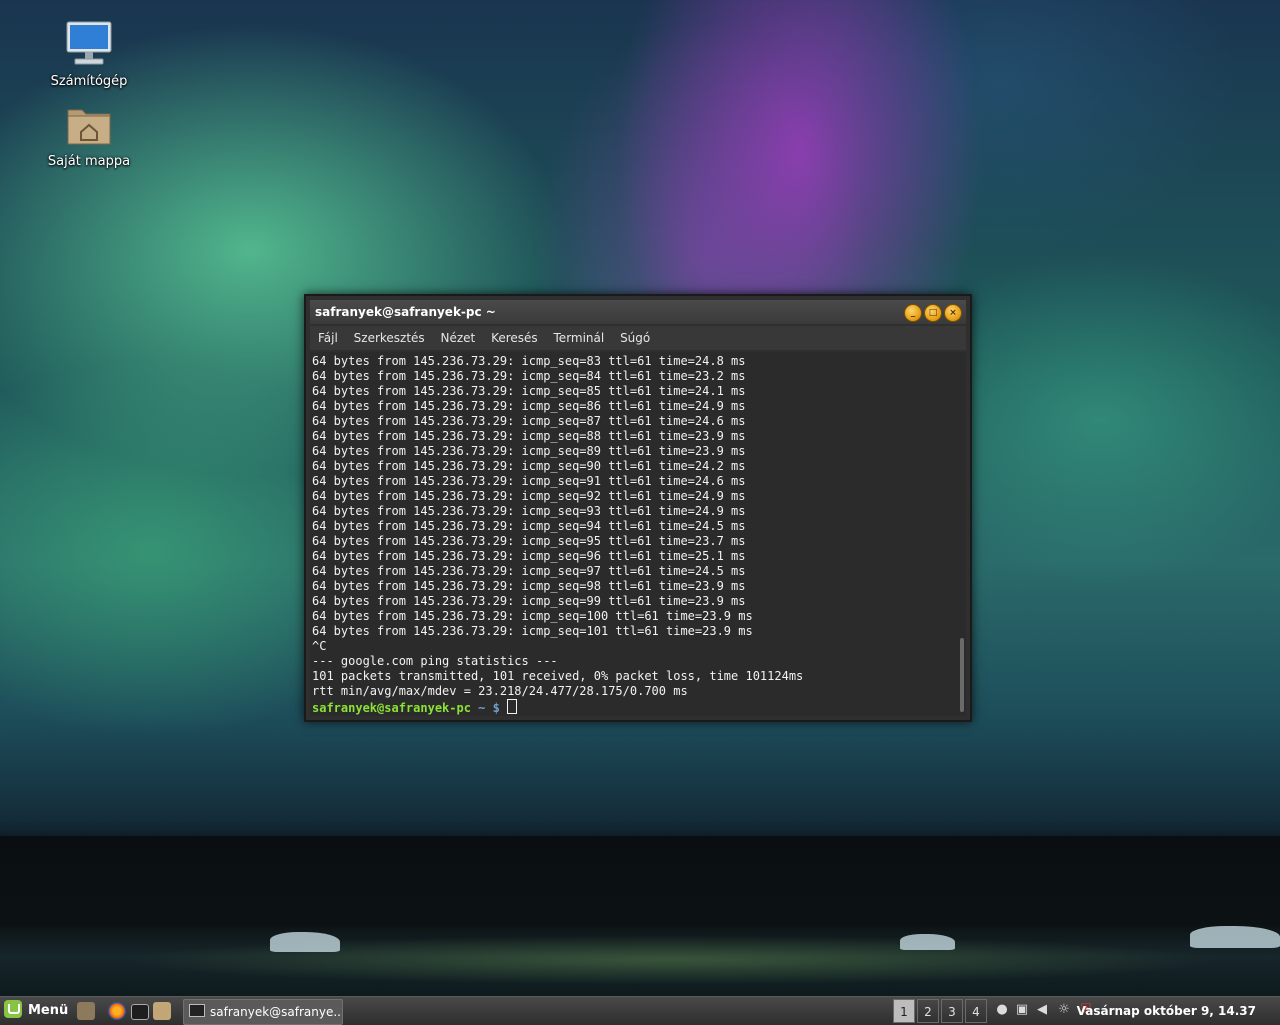  What do you see at coordinates (89, 43) in the screenshot?
I see `computer-icon` at bounding box center [89, 43].